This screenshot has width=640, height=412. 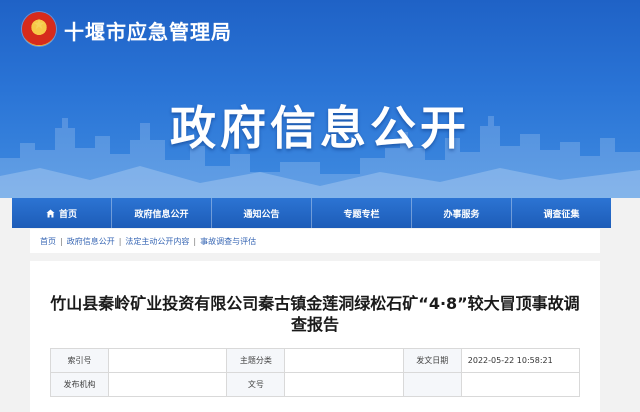 I want to click on nav-item-topics: 专题专栏, so click(x=362, y=213).